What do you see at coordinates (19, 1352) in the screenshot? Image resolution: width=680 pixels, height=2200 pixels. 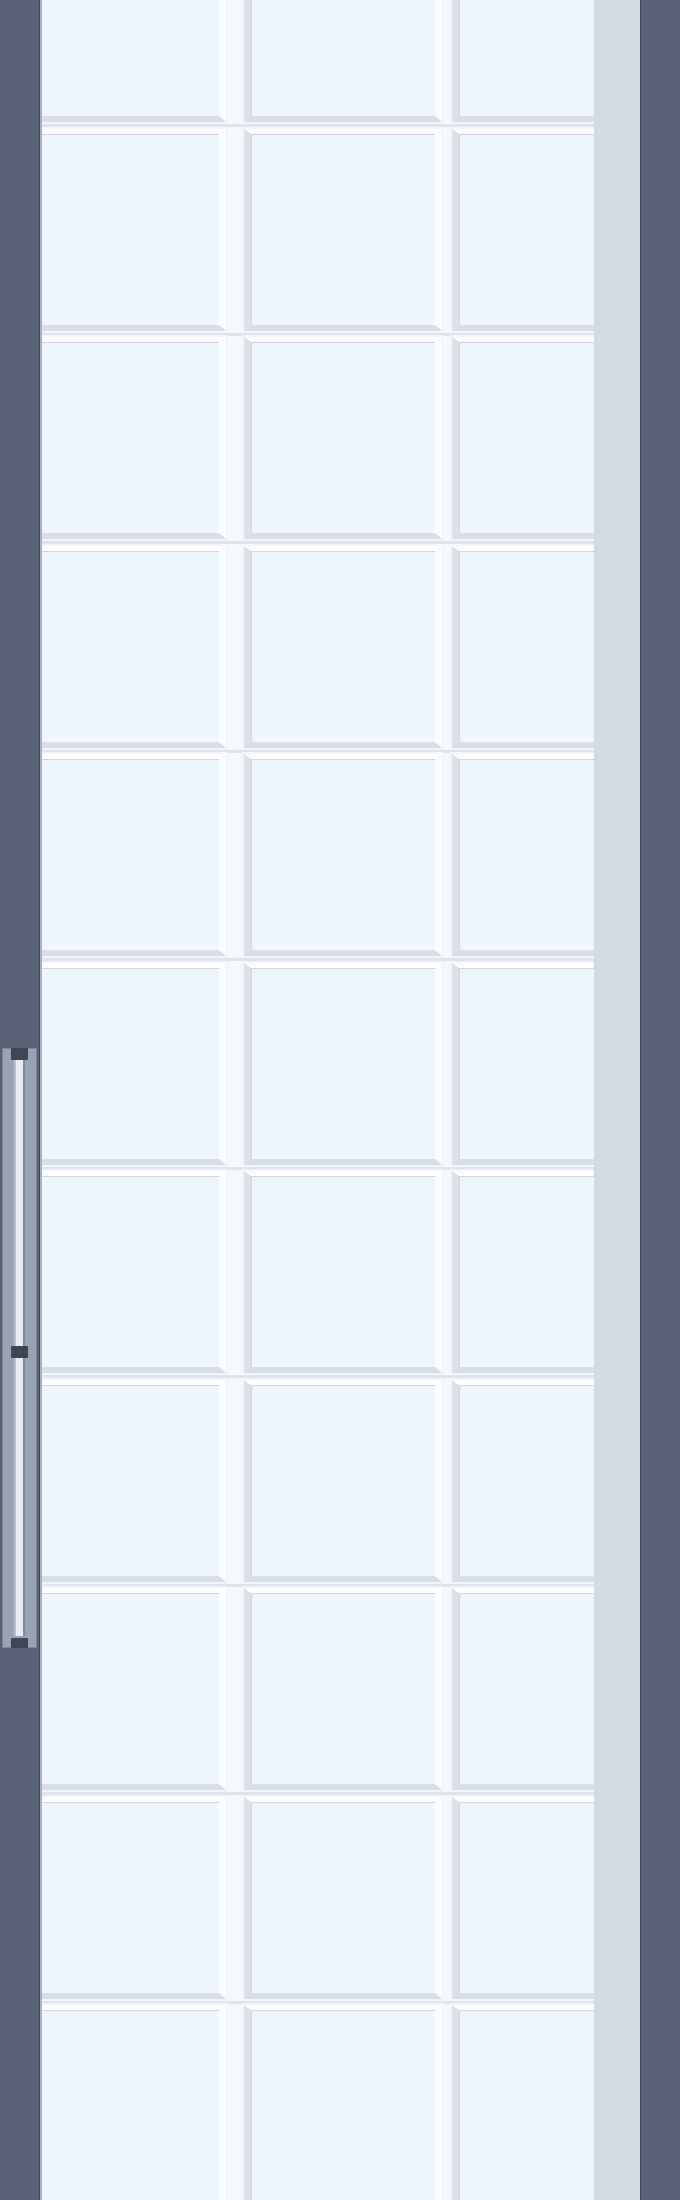 I see `handle-cap-middle` at bounding box center [19, 1352].